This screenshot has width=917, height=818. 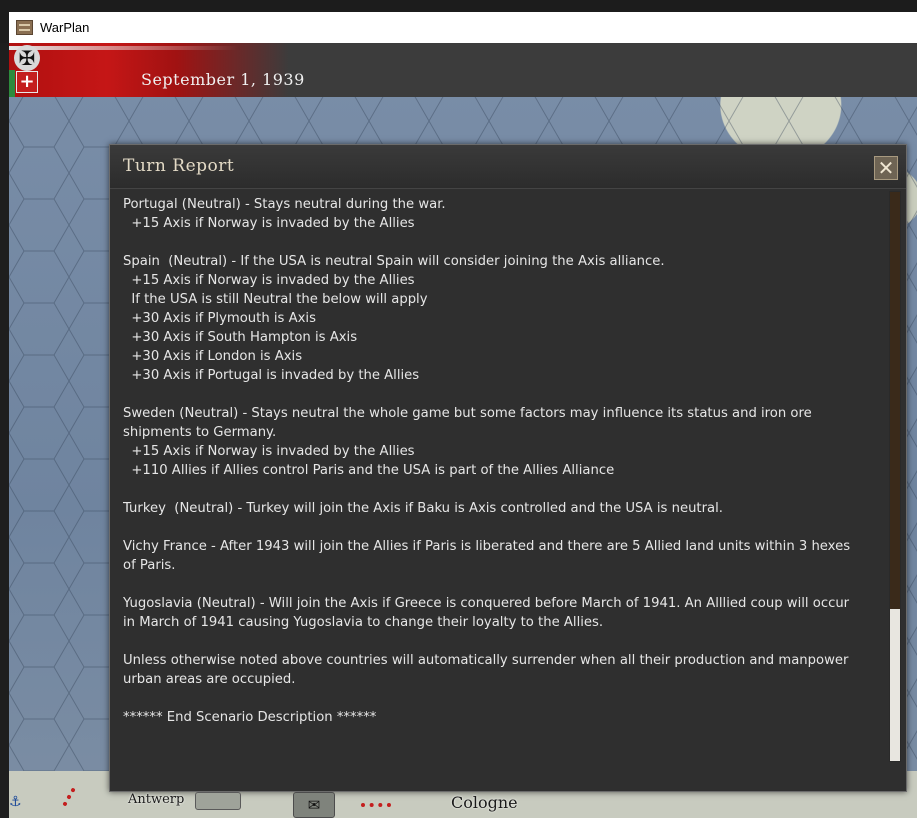 What do you see at coordinates (314, 805) in the screenshot?
I see `envelope-icon: ✉` at bounding box center [314, 805].